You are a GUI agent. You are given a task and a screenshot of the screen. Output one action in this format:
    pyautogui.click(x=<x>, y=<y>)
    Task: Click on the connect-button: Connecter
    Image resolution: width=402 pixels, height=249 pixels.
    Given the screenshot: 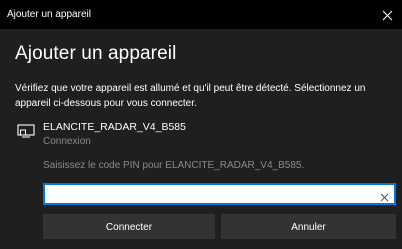 What is the action you would take?
    pyautogui.click(x=129, y=226)
    